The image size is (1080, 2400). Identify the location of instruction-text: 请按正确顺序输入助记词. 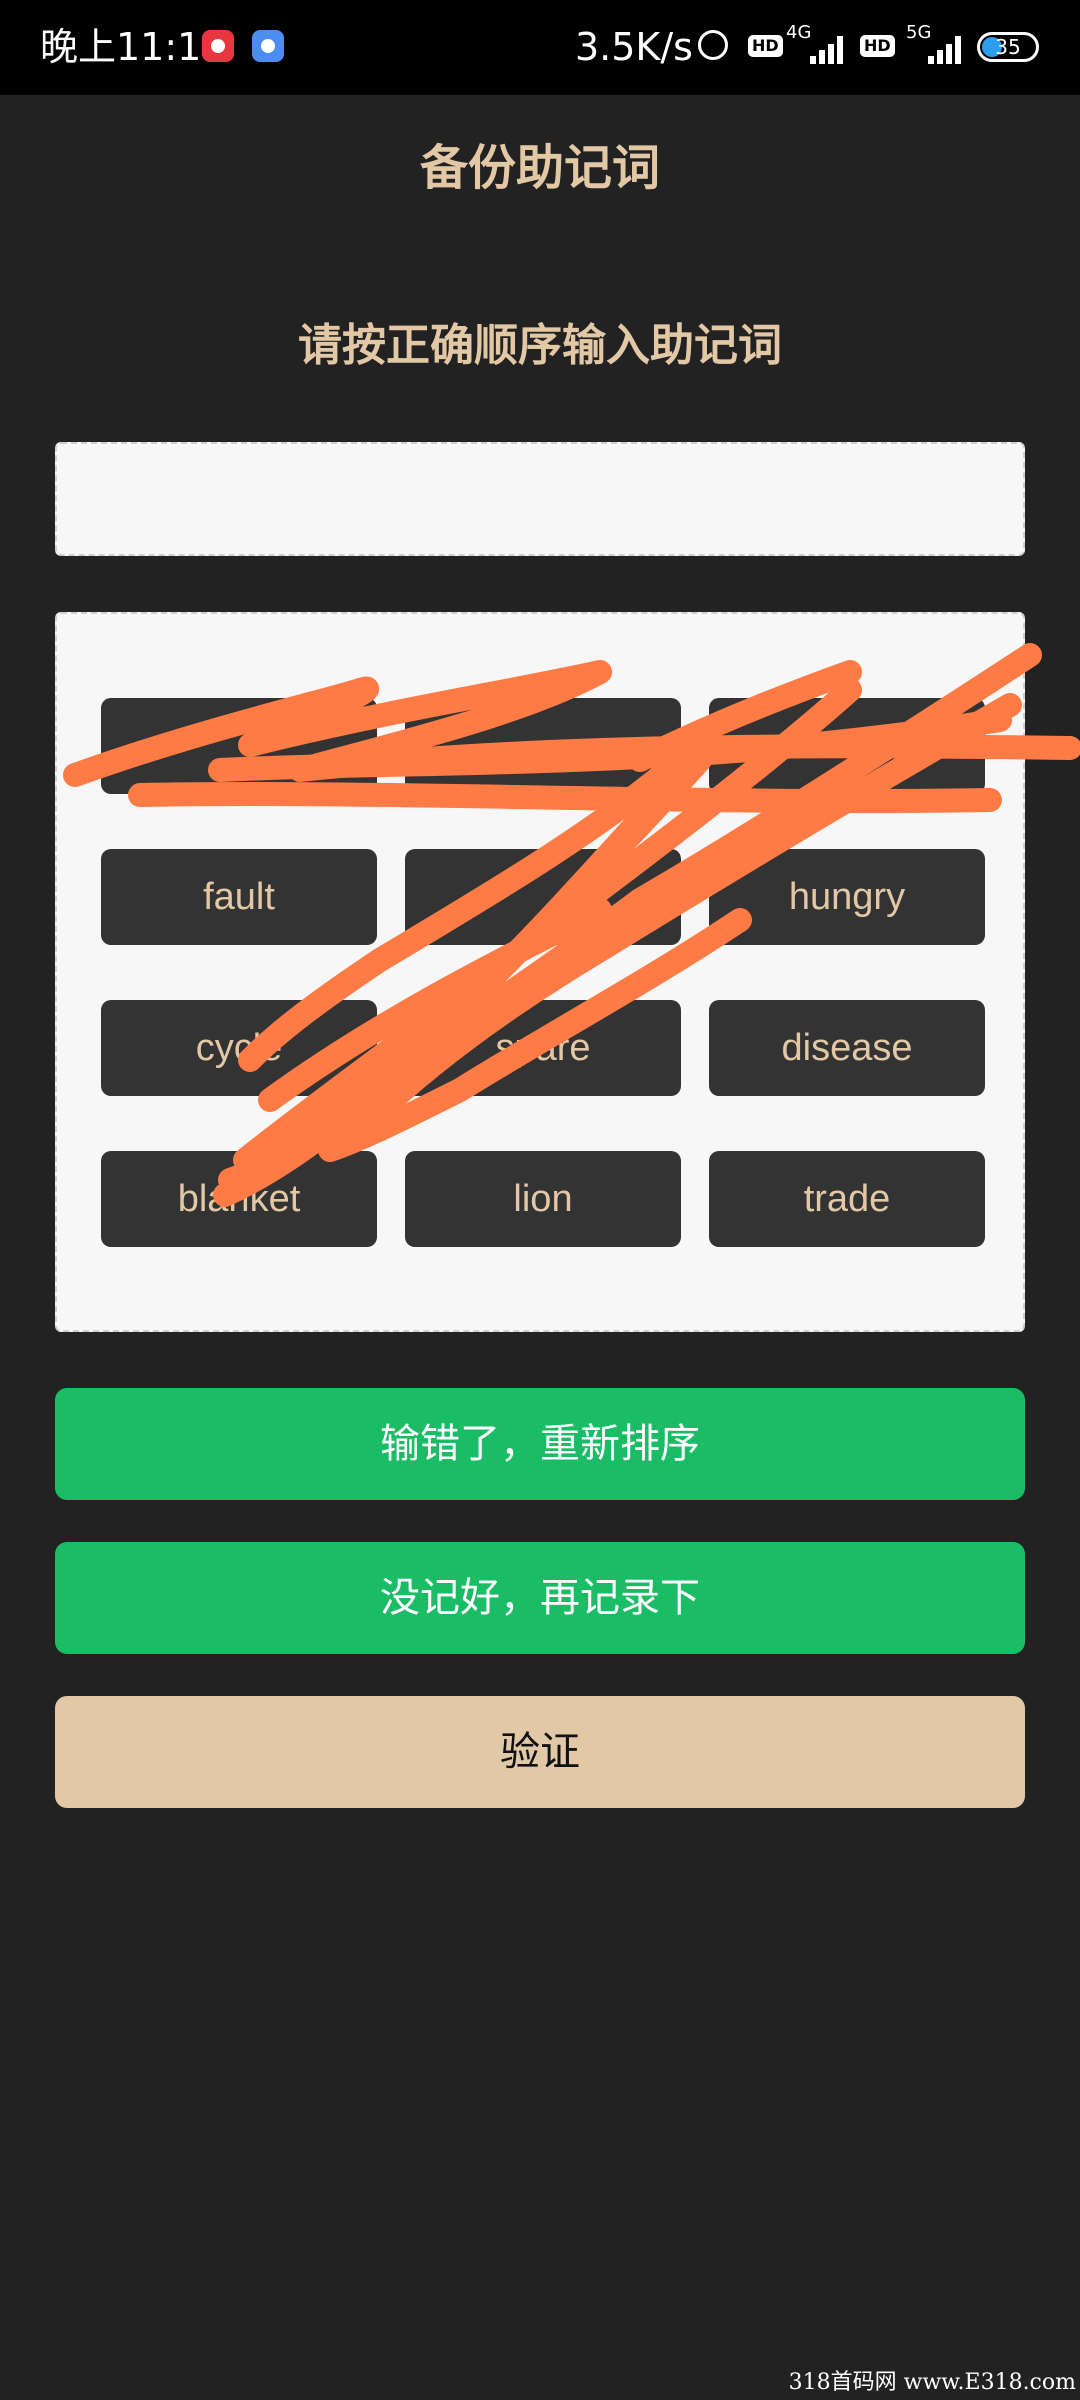
(540, 345).